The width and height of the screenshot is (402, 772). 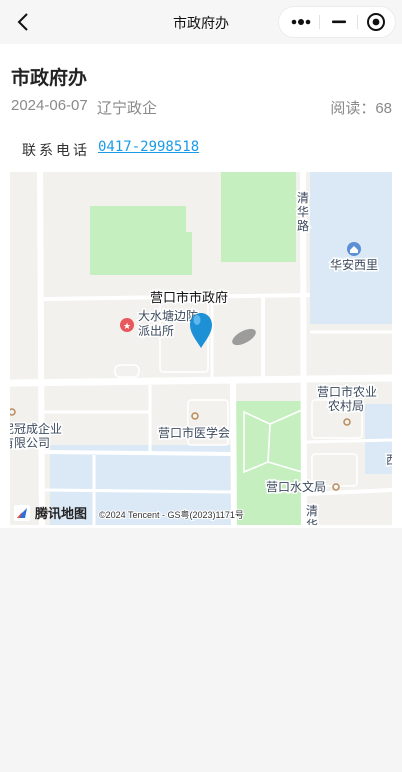 What do you see at coordinates (189, 297) in the screenshot?
I see `pin-label: 营口市市政府` at bounding box center [189, 297].